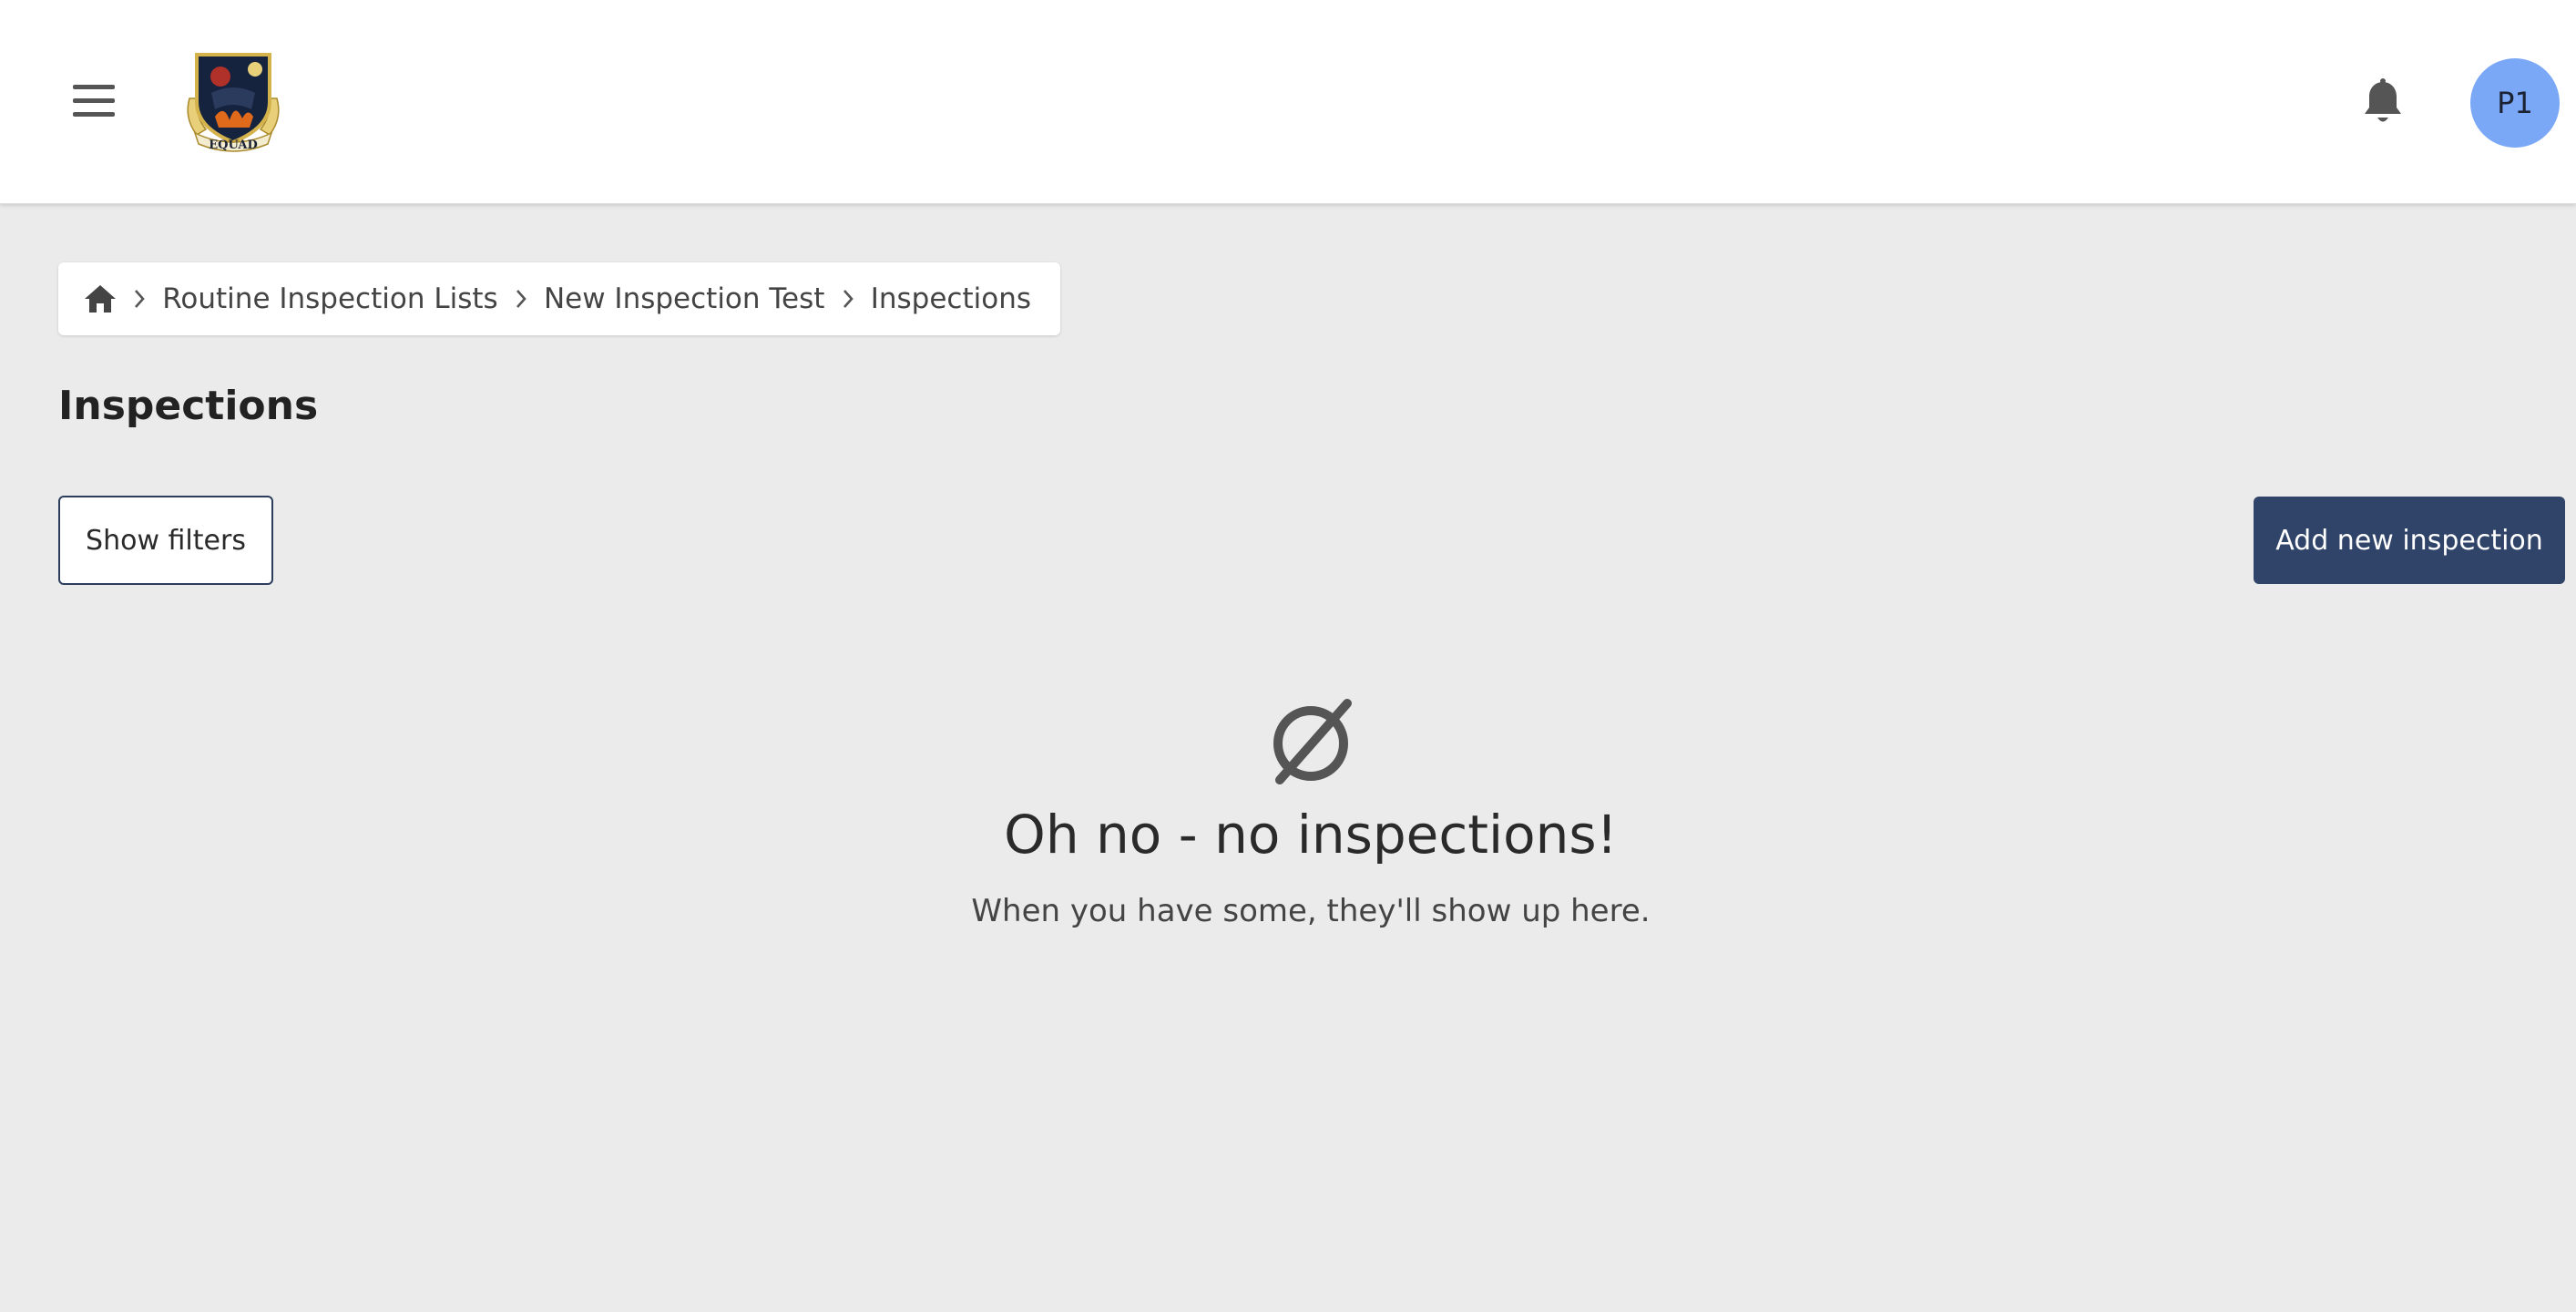 The height and width of the screenshot is (1312, 2576). I want to click on page-title: Inspections, so click(188, 406).